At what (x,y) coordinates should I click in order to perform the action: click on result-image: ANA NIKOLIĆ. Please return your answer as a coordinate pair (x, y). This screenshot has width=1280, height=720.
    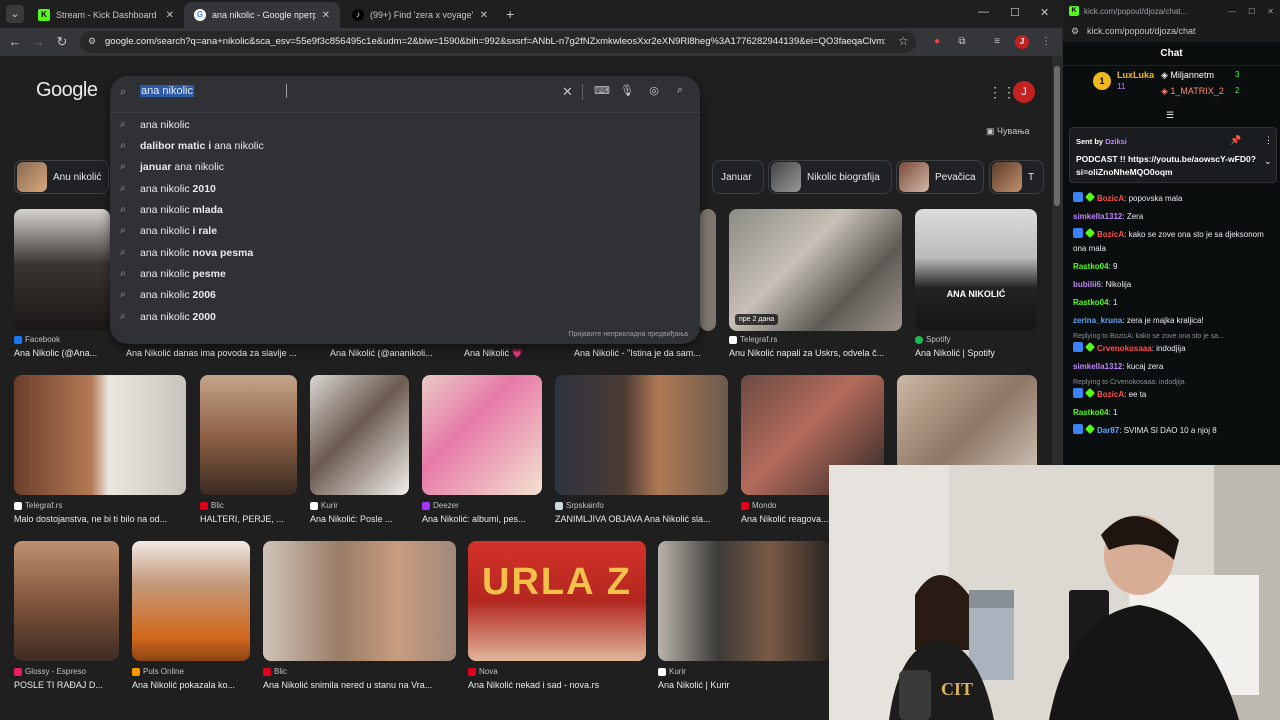
    Looking at the image, I should click on (976, 270).